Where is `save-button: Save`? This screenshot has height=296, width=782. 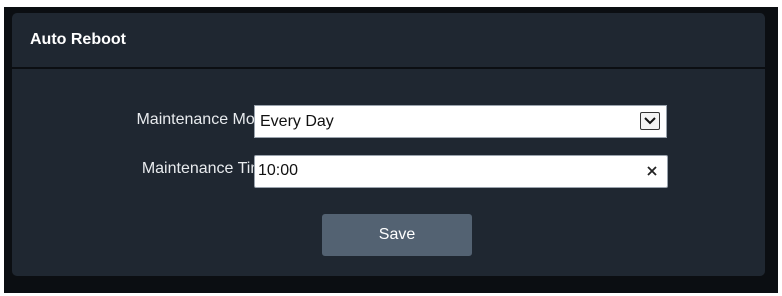
save-button: Save is located at coordinates (397, 235).